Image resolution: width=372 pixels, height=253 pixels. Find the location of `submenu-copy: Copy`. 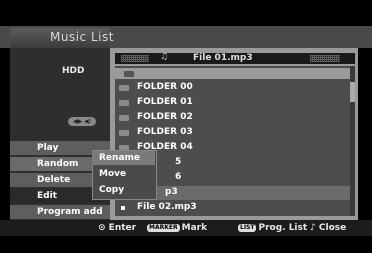

submenu-copy: Copy is located at coordinates (123, 190).